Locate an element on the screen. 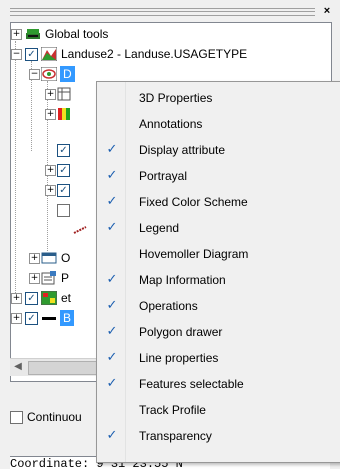  menu-item-label: Display attribute is located at coordinates (182, 150).